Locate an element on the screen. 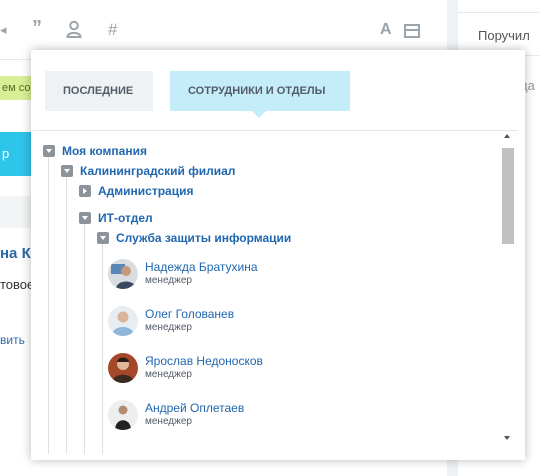  right-panel-title: Поручил is located at coordinates (504, 35).